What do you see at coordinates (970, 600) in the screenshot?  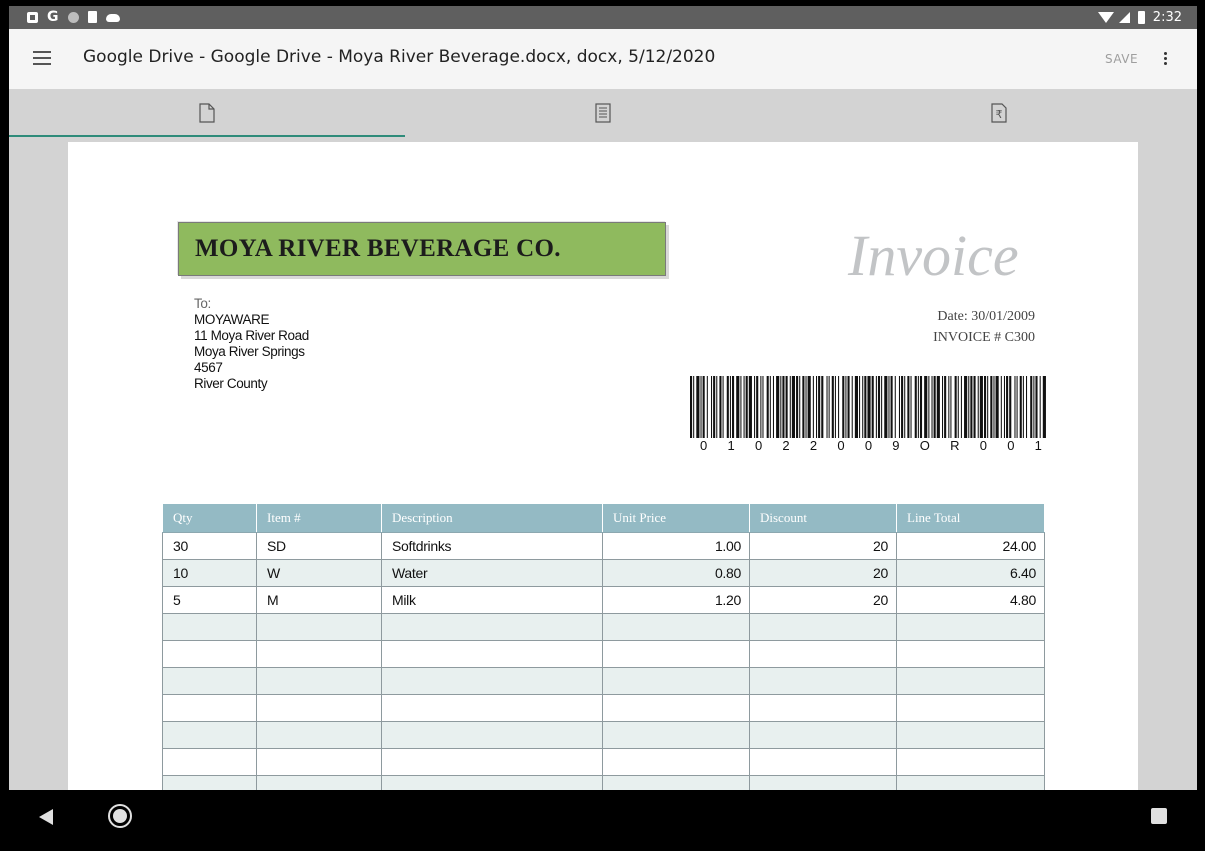 I see `table-cell: 4.80` at bounding box center [970, 600].